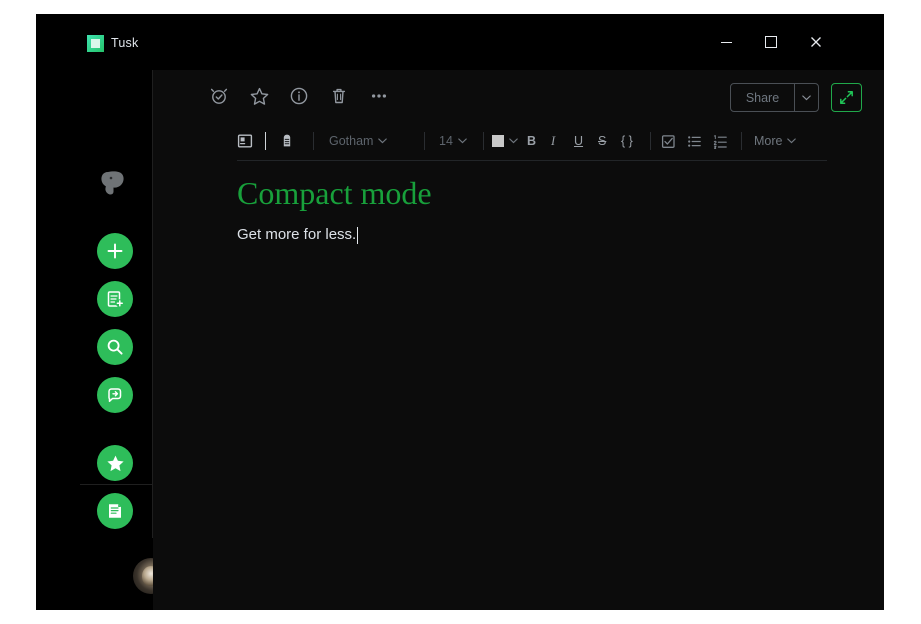 This screenshot has height=624, width=921. I want to click on sidebar-item-notes, so click(115, 511).